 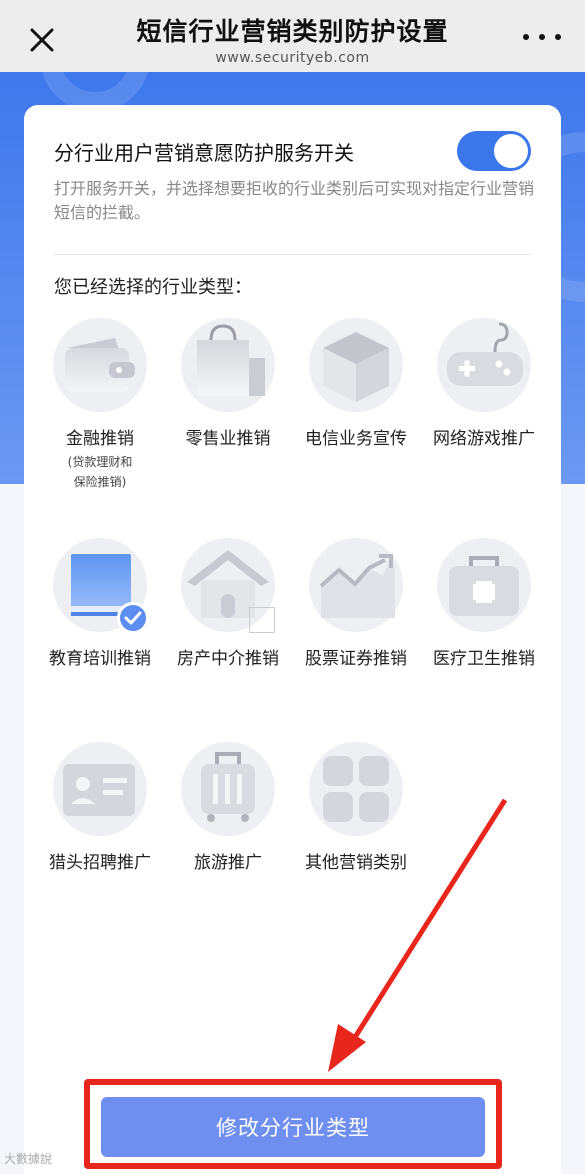 What do you see at coordinates (100, 789) in the screenshot?
I see `id-card-icon` at bounding box center [100, 789].